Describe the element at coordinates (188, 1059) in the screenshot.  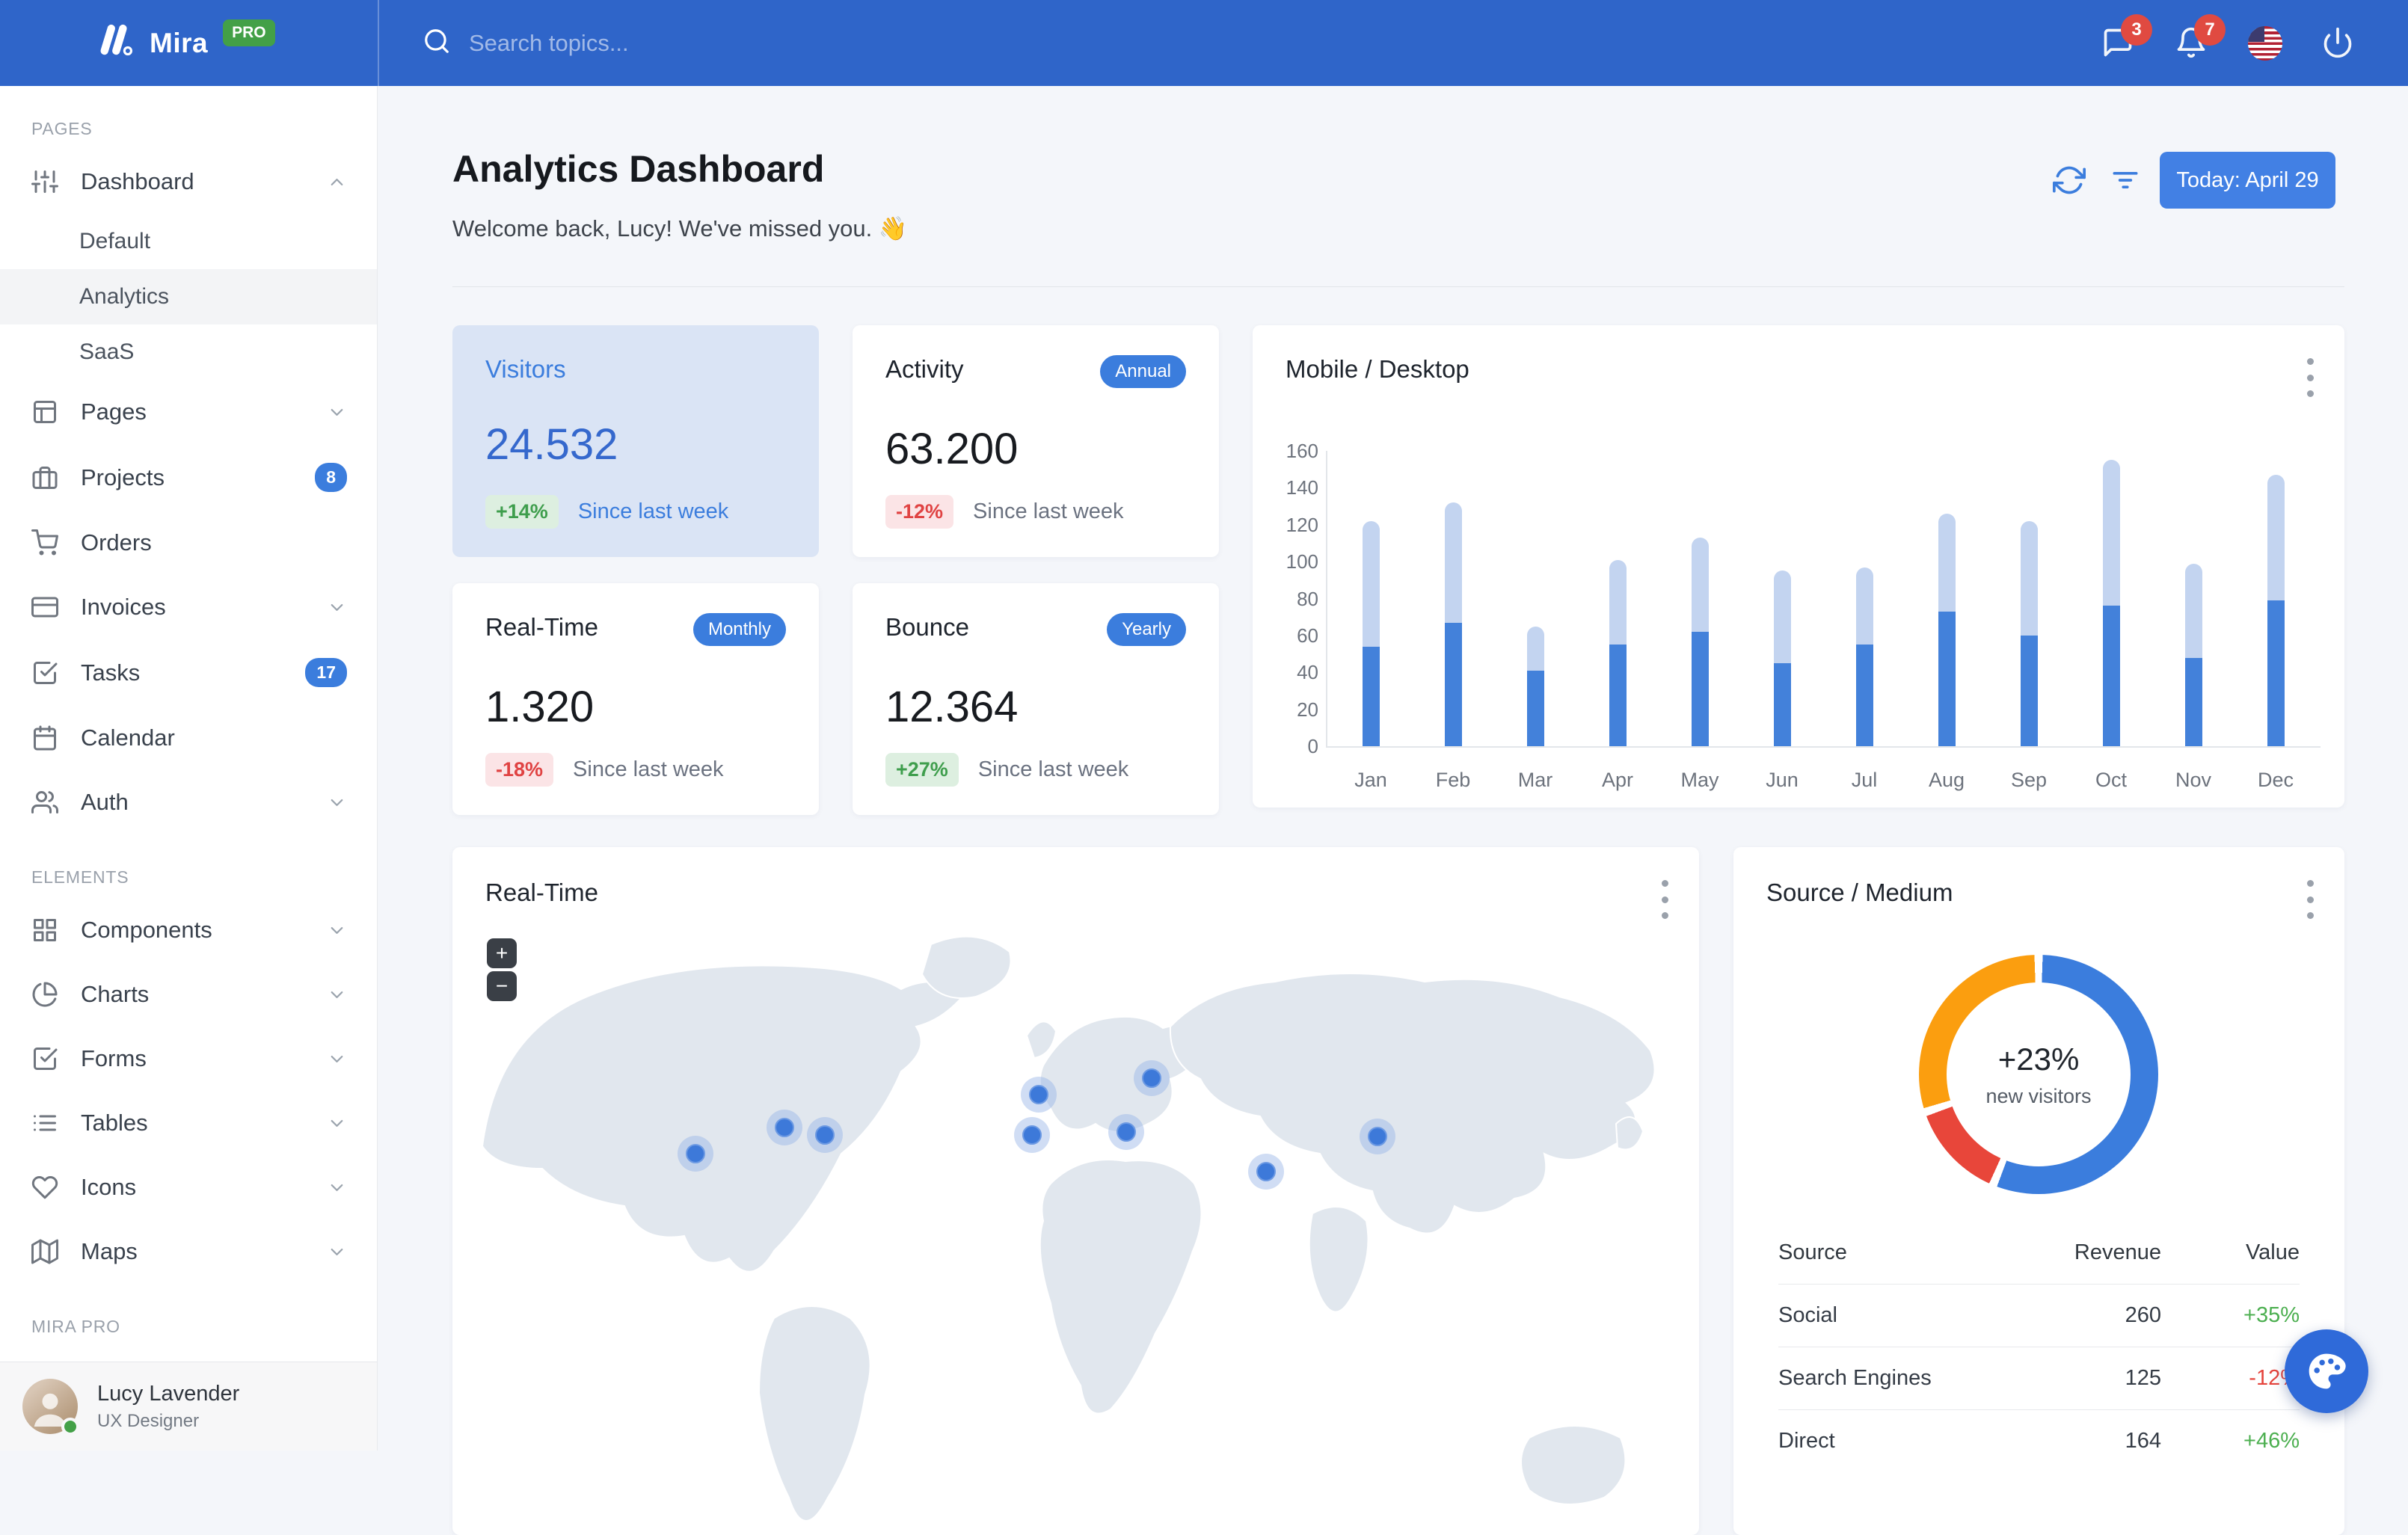
I see `sidebar-item-forms: Forms` at that location.